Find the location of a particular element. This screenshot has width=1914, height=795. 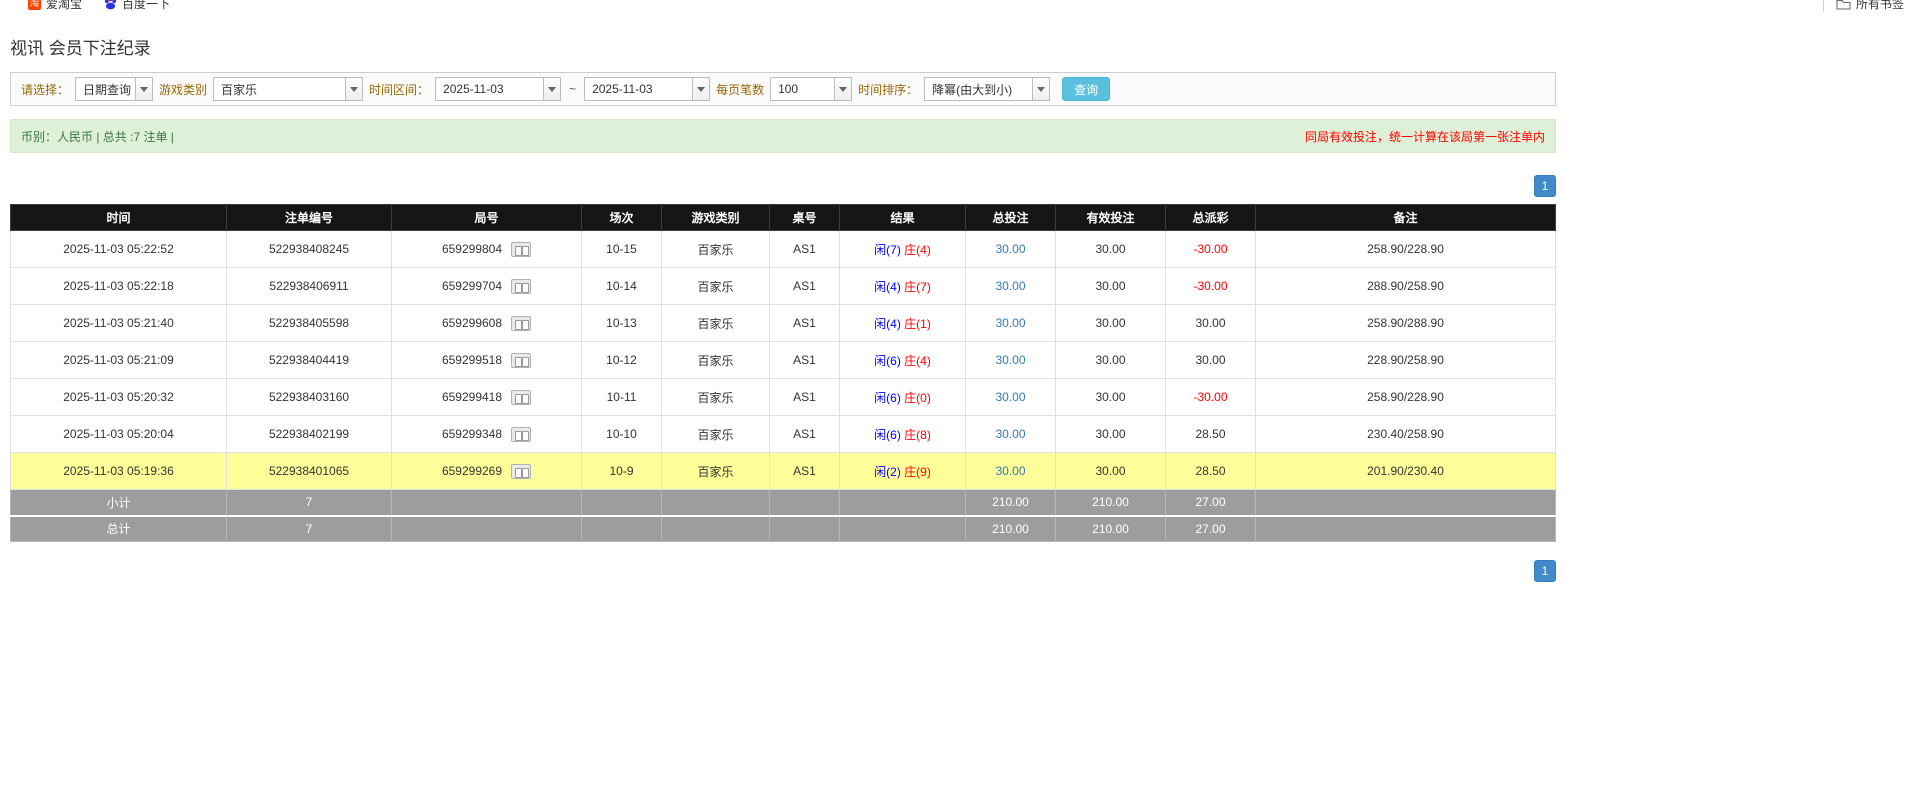

cell-total-payout: -30.00 is located at coordinates (1210, 397).